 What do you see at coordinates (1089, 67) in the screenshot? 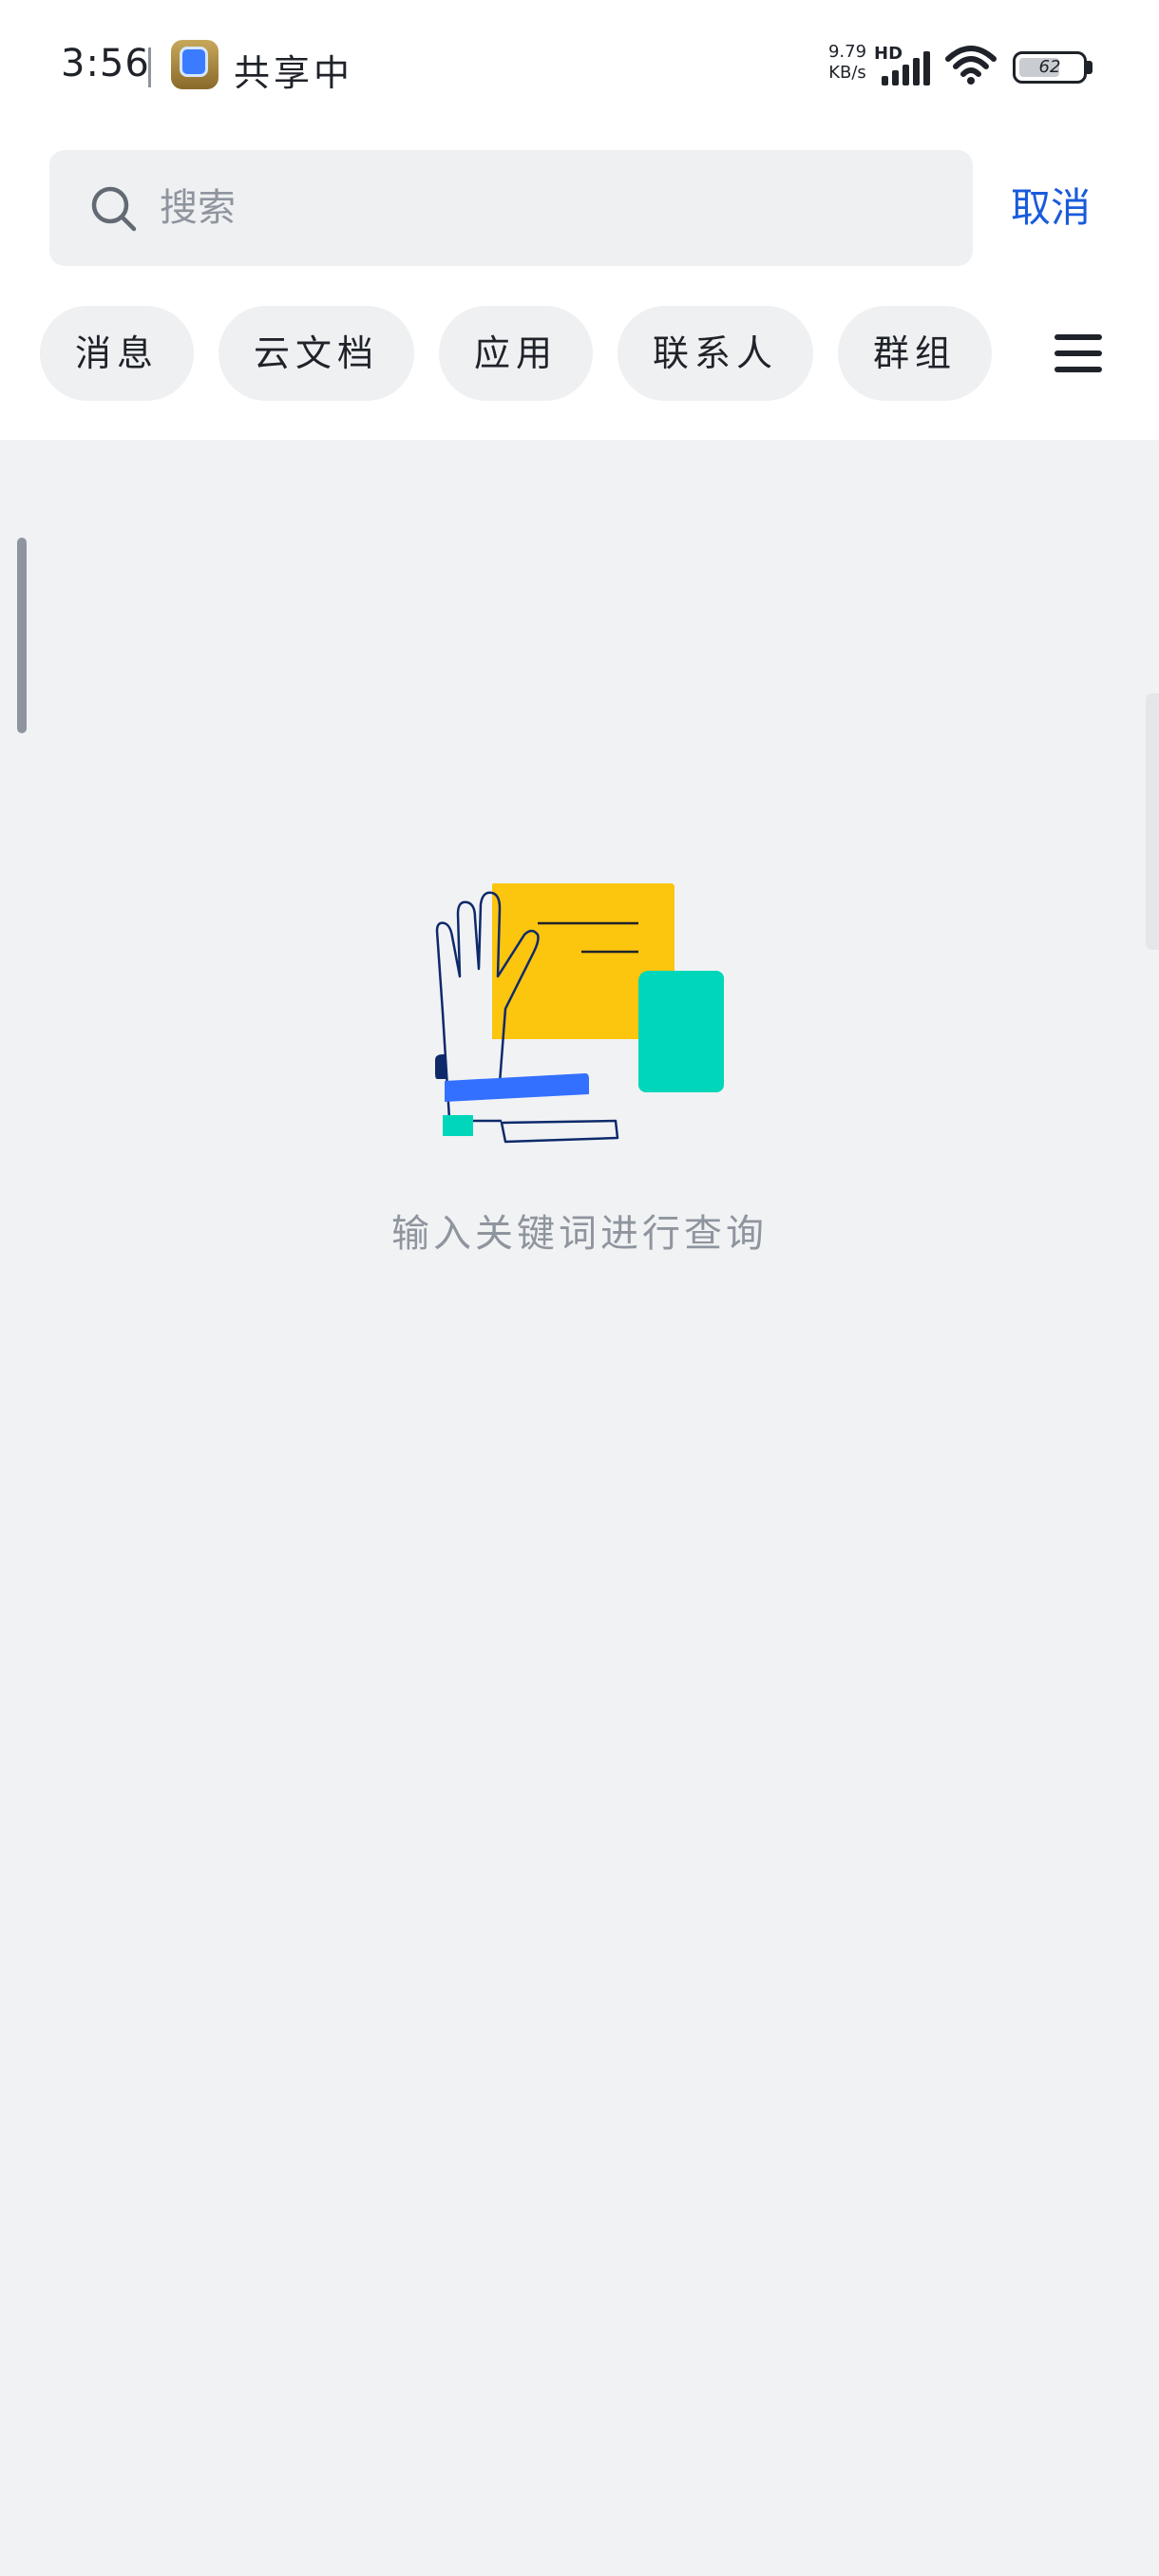
I see `battery-tip` at bounding box center [1089, 67].